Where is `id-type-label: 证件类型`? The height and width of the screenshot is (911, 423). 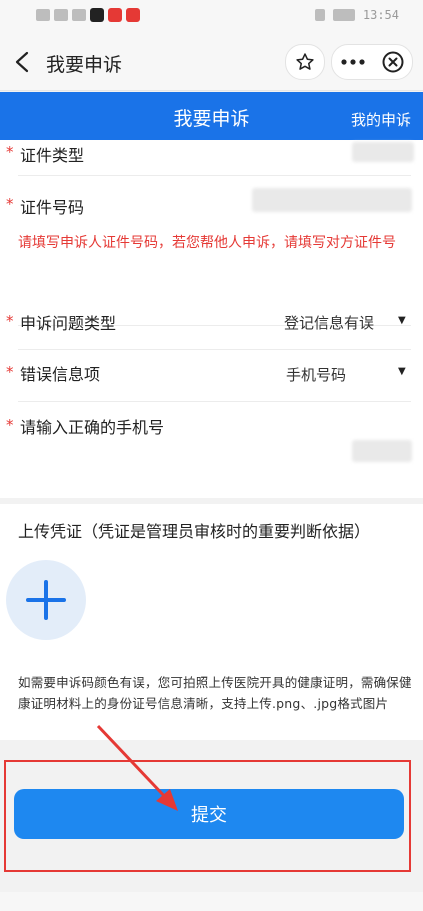 id-type-label: 证件类型 is located at coordinates (52, 155).